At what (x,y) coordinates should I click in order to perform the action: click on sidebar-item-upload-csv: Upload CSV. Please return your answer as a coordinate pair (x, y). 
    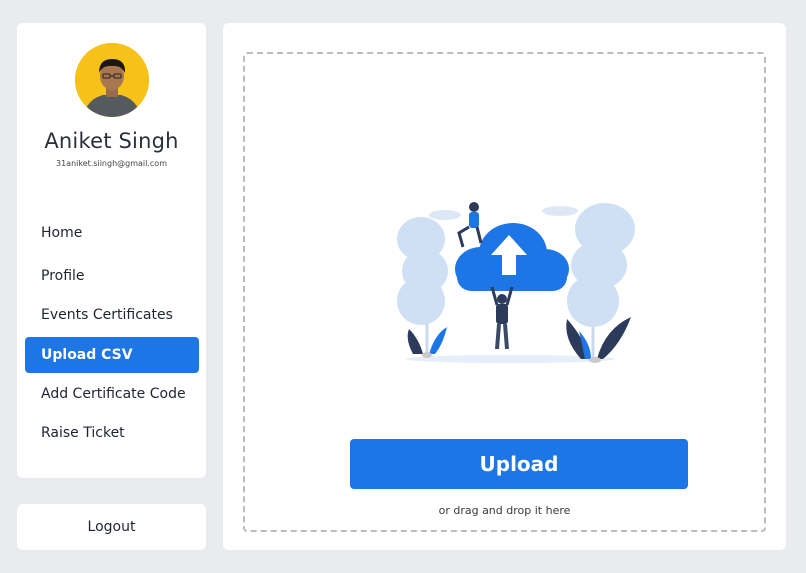
    Looking at the image, I should click on (112, 355).